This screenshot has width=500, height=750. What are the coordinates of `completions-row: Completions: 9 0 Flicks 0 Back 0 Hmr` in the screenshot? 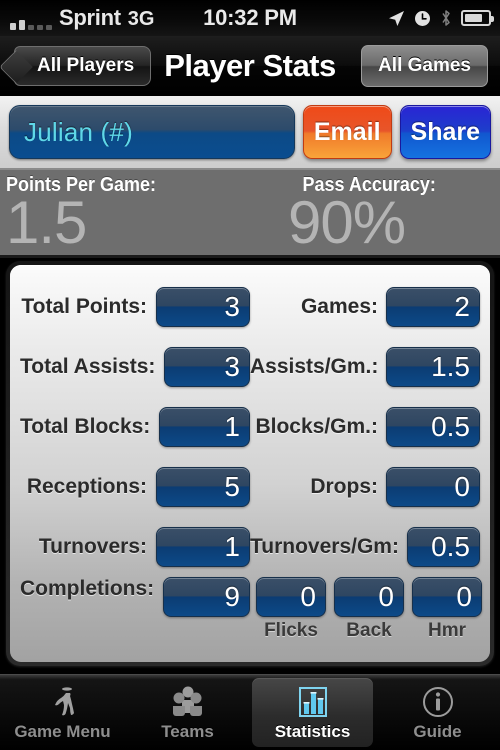 It's located at (251, 609).